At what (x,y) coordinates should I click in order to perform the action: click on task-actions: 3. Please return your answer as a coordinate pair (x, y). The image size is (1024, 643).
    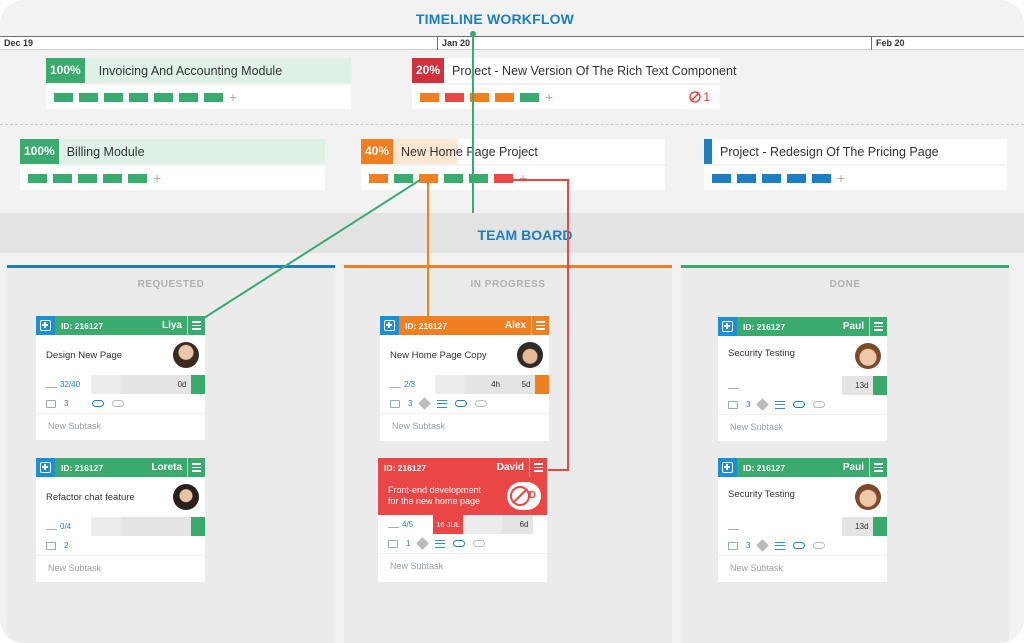
    Looking at the image, I should click on (120, 403).